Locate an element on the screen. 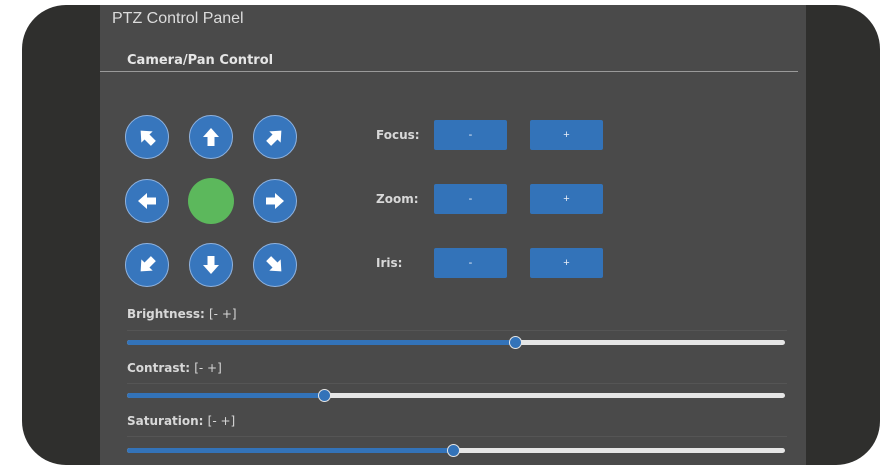 This screenshot has width=895, height=465. zoom-label: Zoom: is located at coordinates (397, 199).